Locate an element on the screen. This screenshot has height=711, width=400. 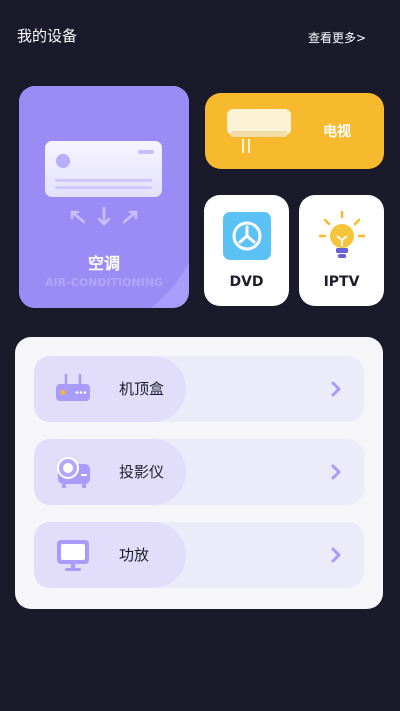
amplifier-icon is located at coordinates (73, 555).